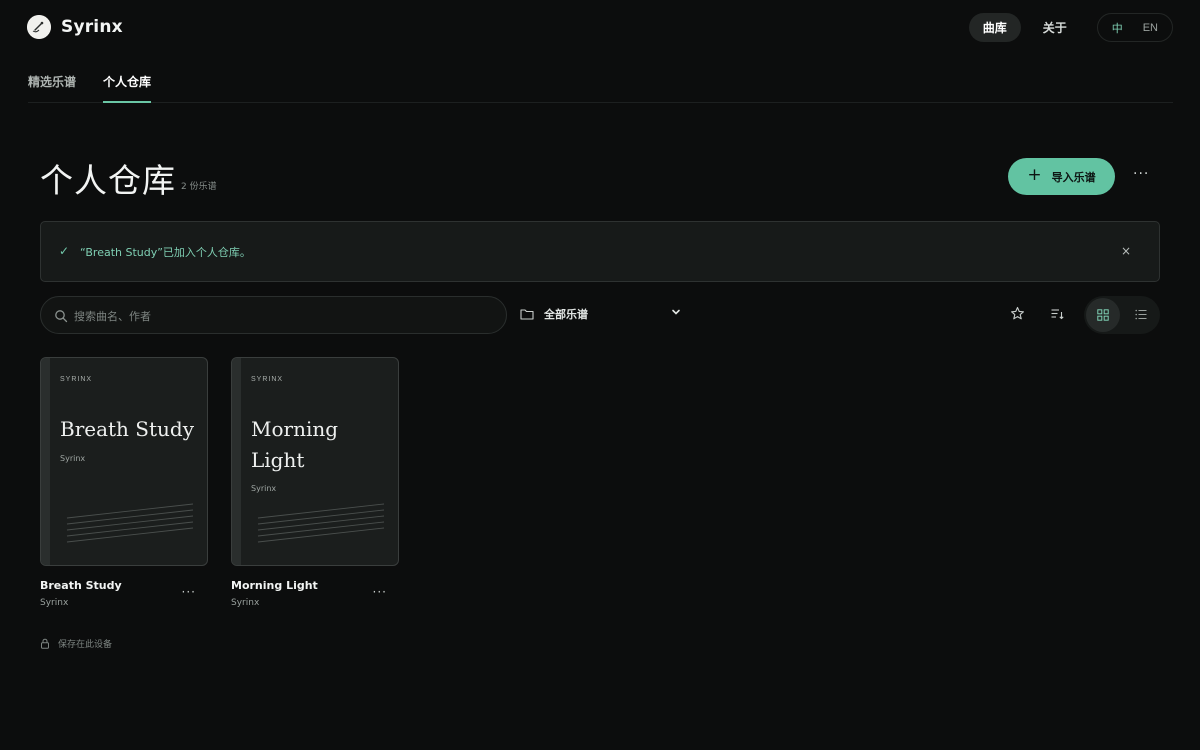 The image size is (1200, 750). Describe the element at coordinates (199, 187) in the screenshot. I see `score-count: 2 份乐谱` at that location.